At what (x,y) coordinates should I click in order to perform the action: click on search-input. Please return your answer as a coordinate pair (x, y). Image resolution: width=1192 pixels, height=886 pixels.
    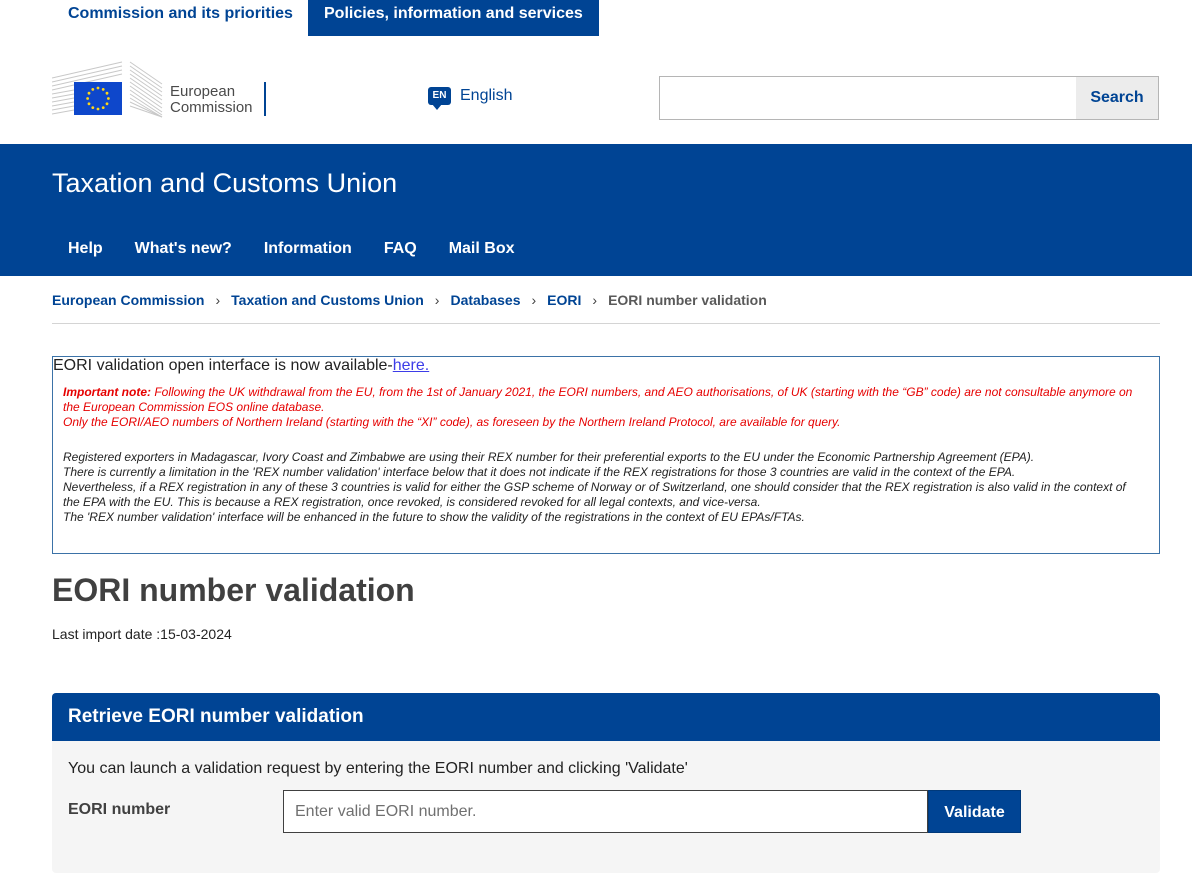
    Looking at the image, I should click on (868, 98).